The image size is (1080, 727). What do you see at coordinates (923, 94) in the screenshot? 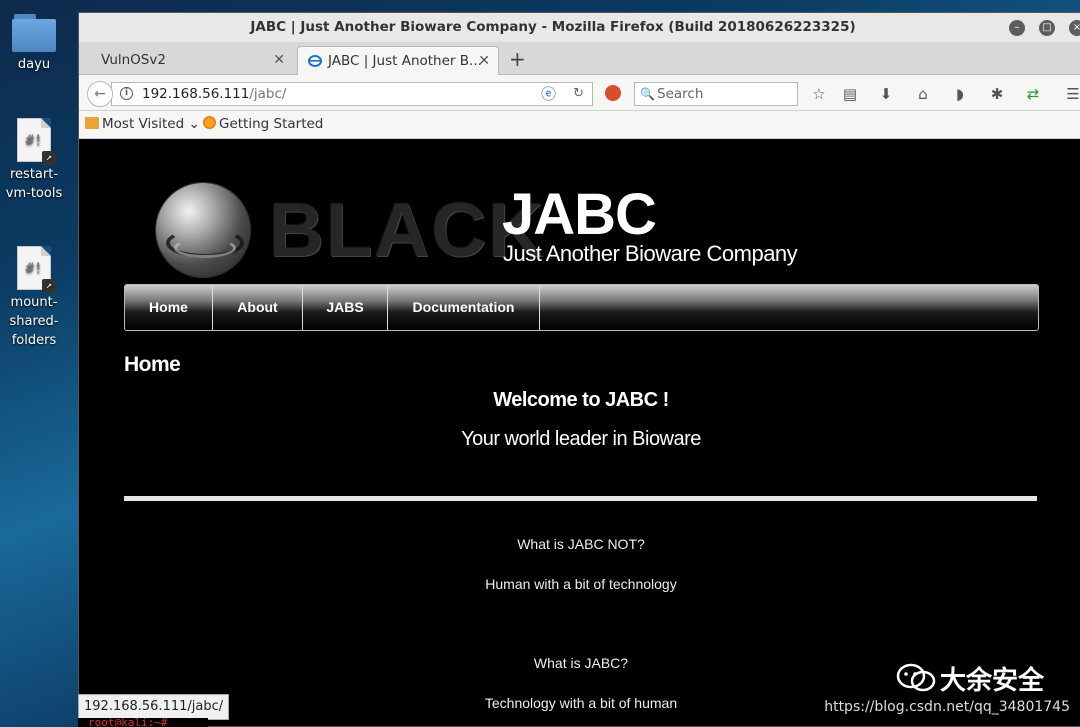
I see `home-icon: ⌂` at bounding box center [923, 94].